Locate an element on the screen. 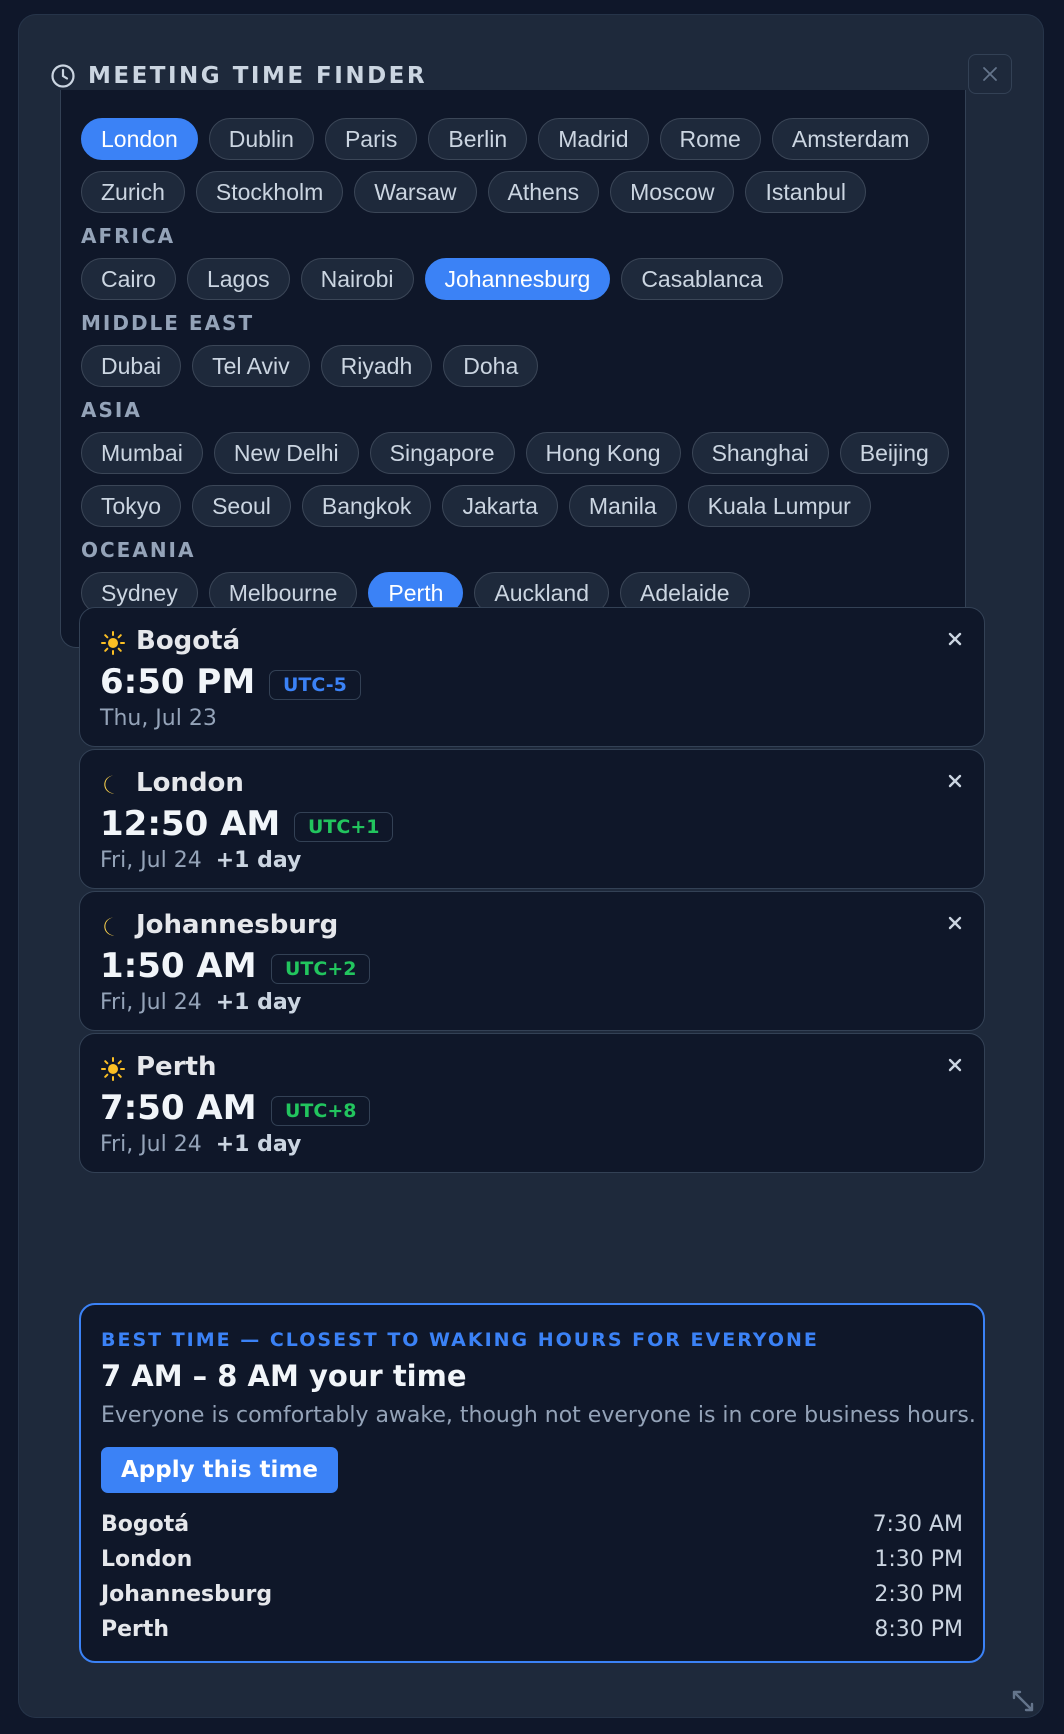 This screenshot has width=1064, height=1734. chip-row: Cairo Lagos Nairobi Johannesburg Casablanca is located at coordinates (513, 279).